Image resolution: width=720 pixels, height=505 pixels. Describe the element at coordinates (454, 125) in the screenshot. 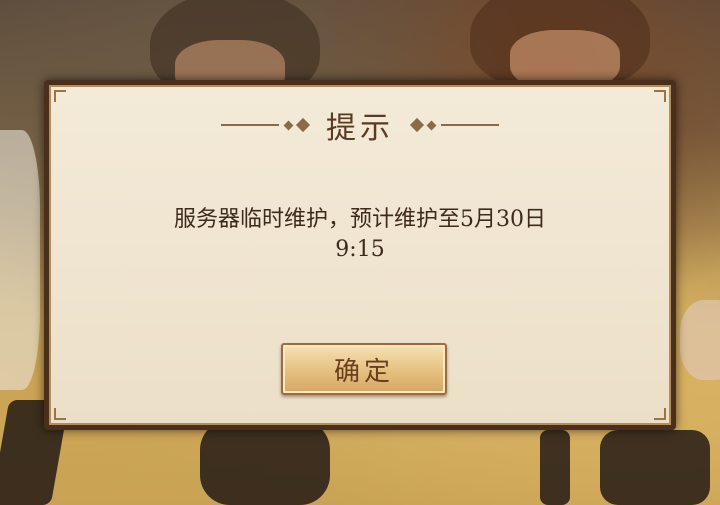

I see `title-ornament-right-icon` at that location.